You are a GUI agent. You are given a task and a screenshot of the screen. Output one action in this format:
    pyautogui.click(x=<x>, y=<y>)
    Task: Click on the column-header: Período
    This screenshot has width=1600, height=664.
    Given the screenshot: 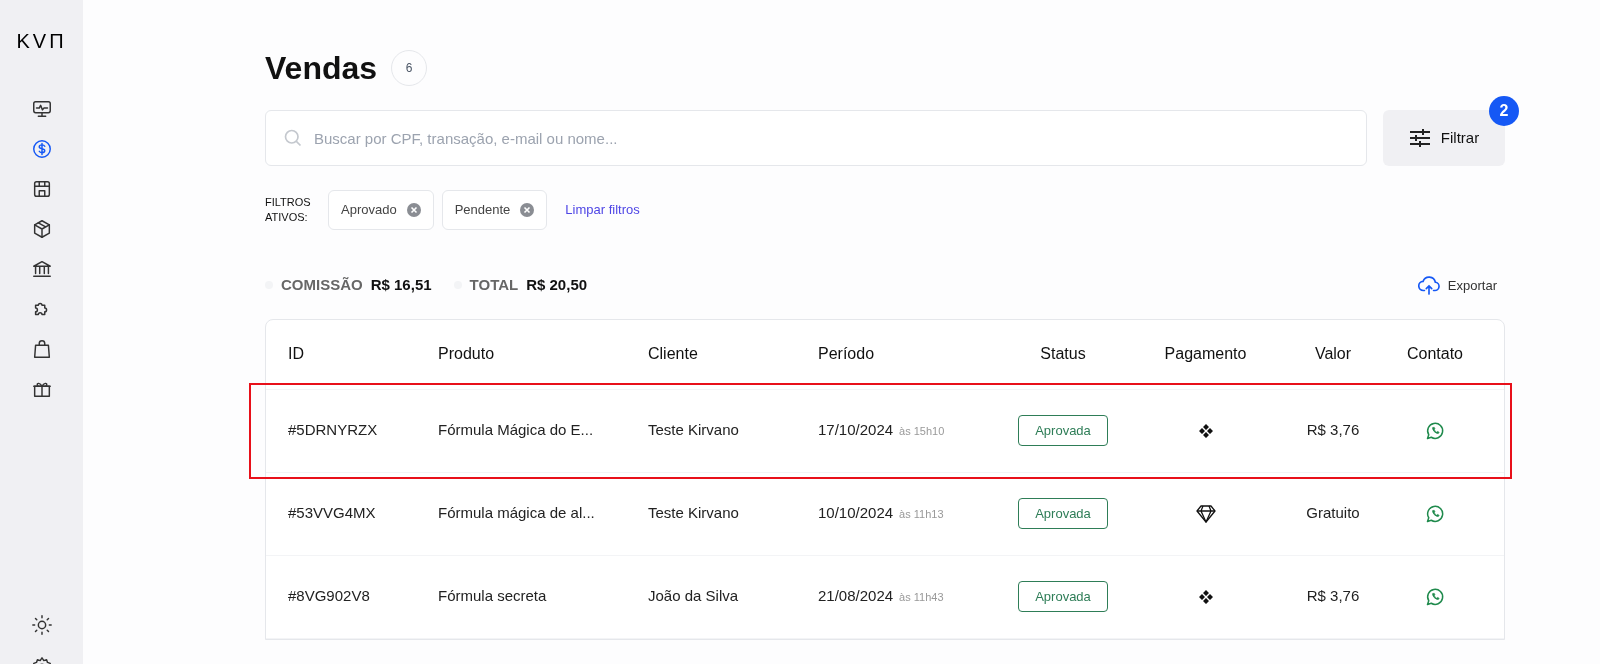 What is the action you would take?
    pyautogui.click(x=847, y=354)
    